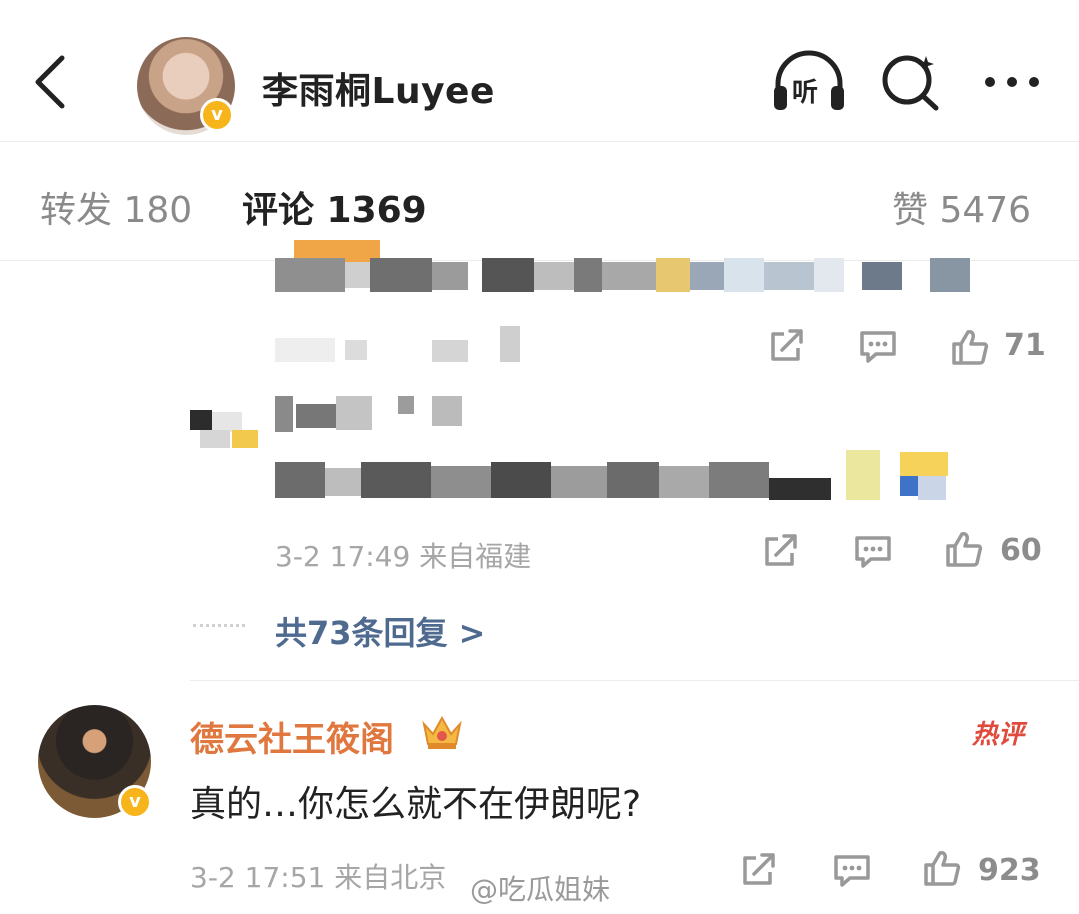 The width and height of the screenshot is (1079, 914). Describe the element at coordinates (539, 202) in the screenshot. I see `tab-bar: 转发 180 评论 1369 赞 5476` at that location.